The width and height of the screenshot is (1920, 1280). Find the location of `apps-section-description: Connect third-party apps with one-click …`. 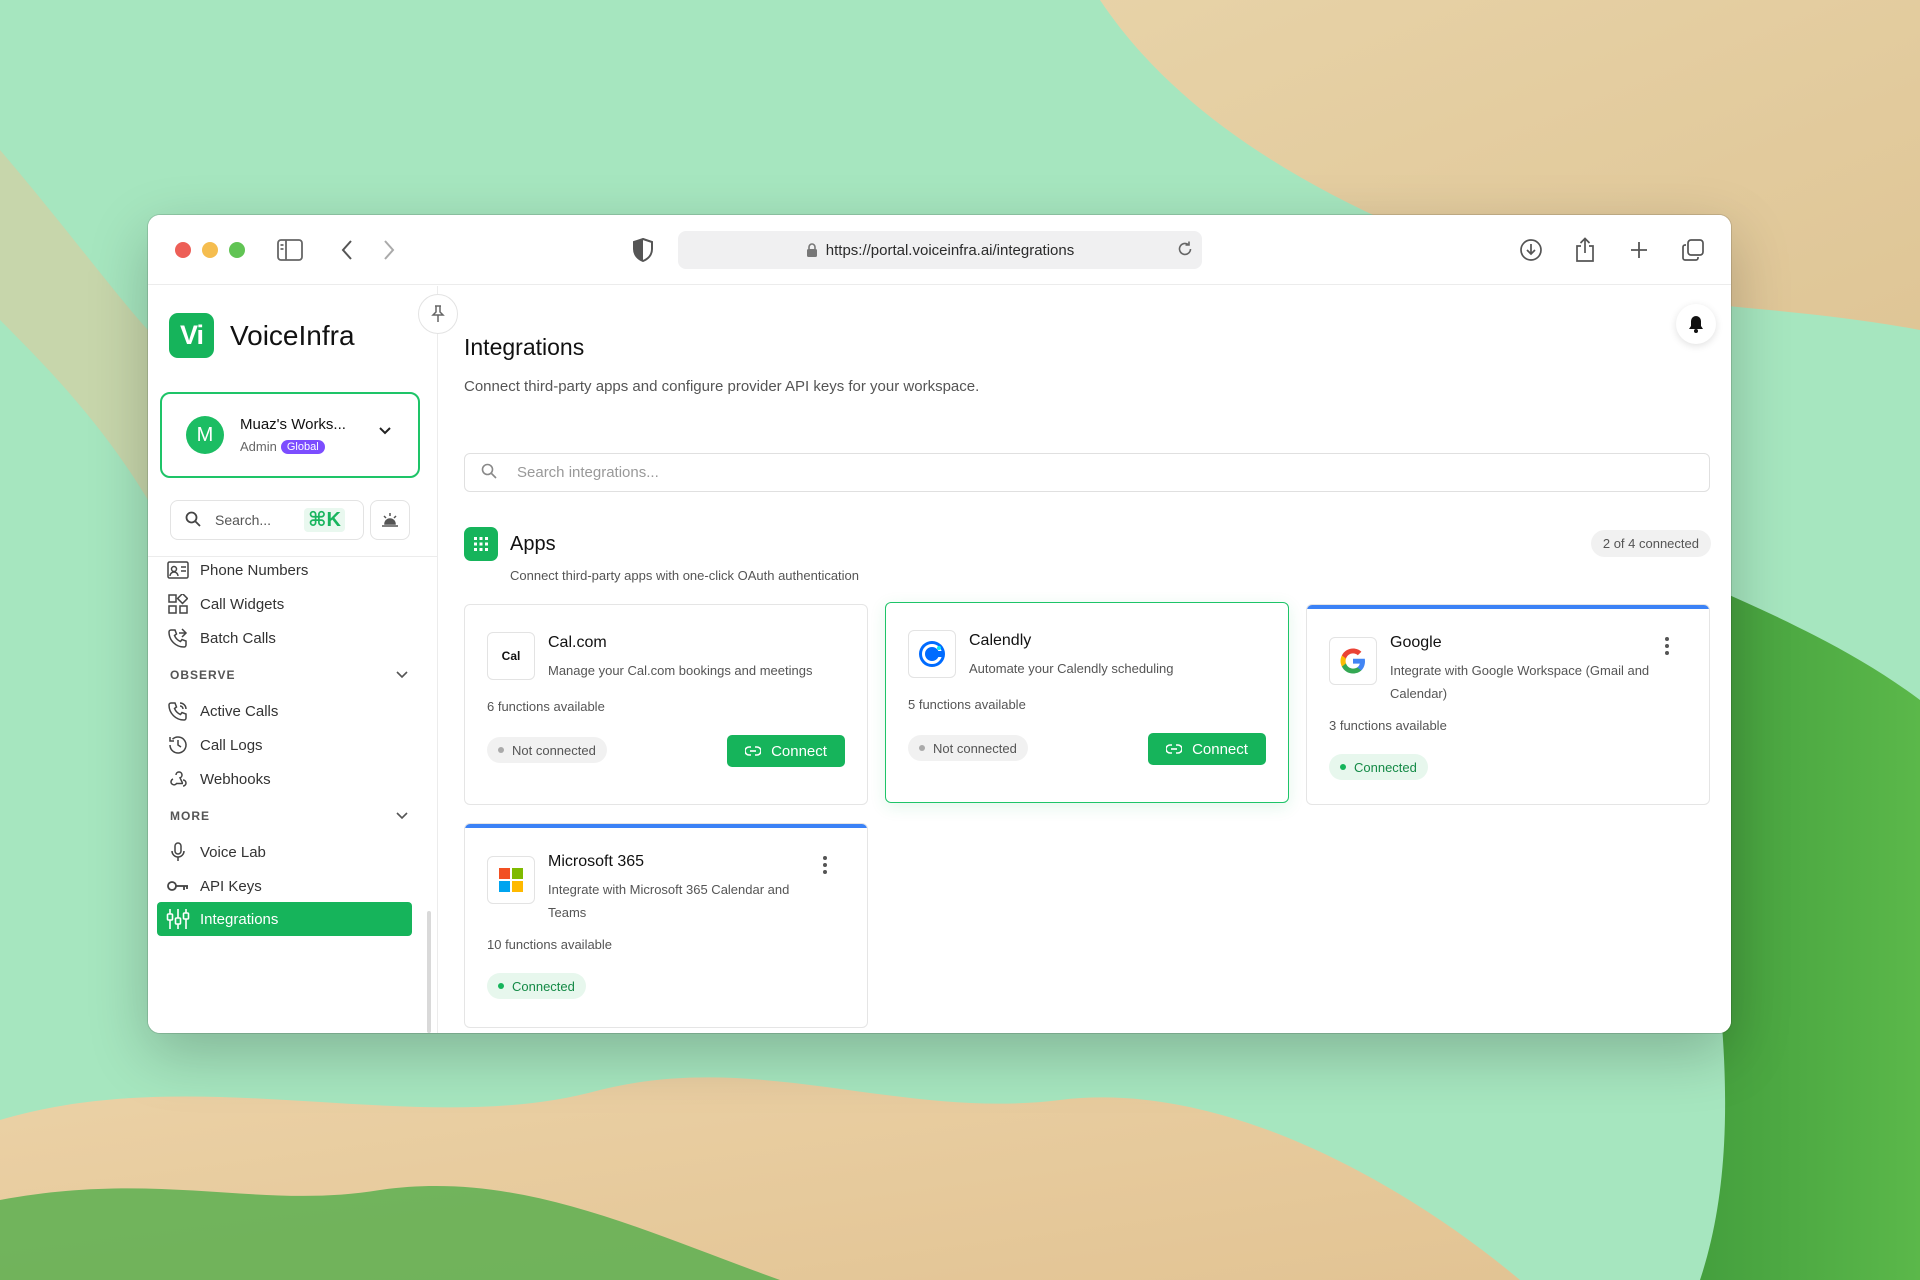

apps-section-description: Connect third-party apps with one-click … is located at coordinates (685, 575).